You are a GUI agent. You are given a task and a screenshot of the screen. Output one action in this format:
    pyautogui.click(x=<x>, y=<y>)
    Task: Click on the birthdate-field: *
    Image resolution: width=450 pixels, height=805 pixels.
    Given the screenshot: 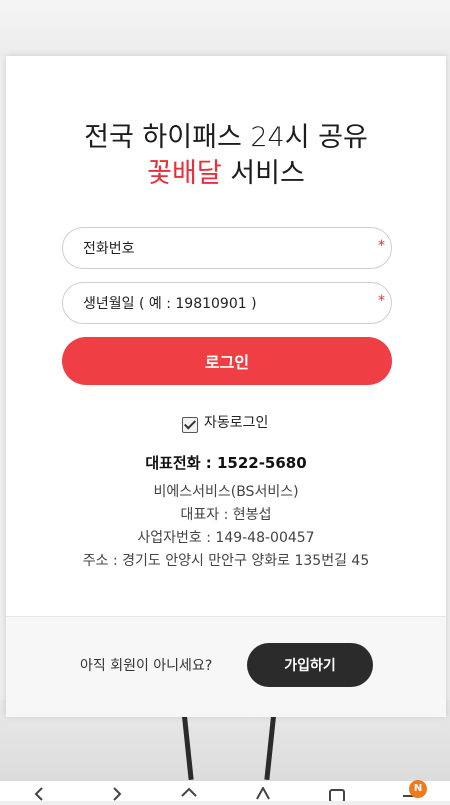 What is the action you would take?
    pyautogui.click(x=227, y=303)
    